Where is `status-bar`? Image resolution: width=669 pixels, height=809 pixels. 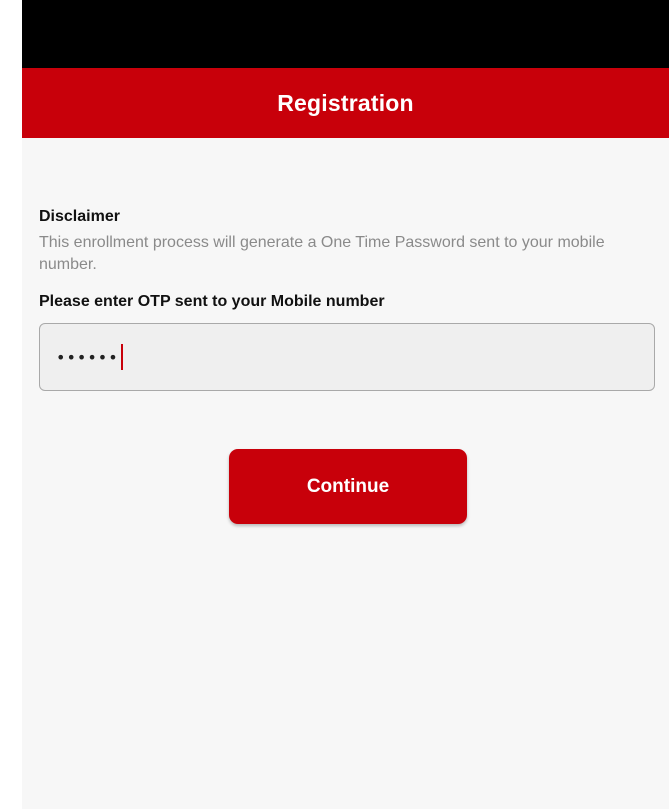 status-bar is located at coordinates (345, 34).